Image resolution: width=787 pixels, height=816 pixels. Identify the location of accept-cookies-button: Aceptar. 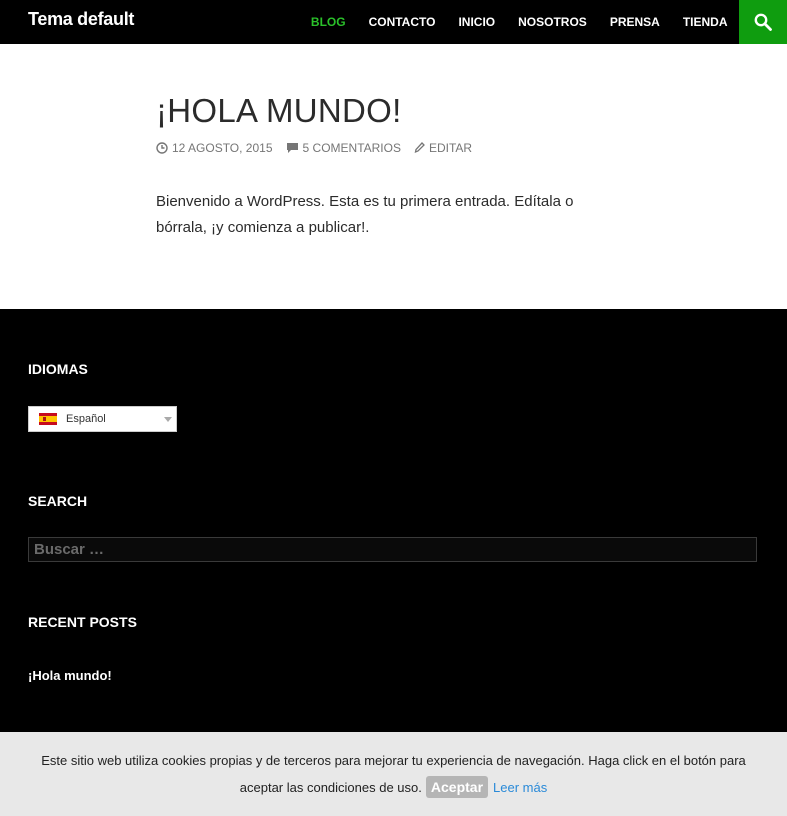
(457, 787).